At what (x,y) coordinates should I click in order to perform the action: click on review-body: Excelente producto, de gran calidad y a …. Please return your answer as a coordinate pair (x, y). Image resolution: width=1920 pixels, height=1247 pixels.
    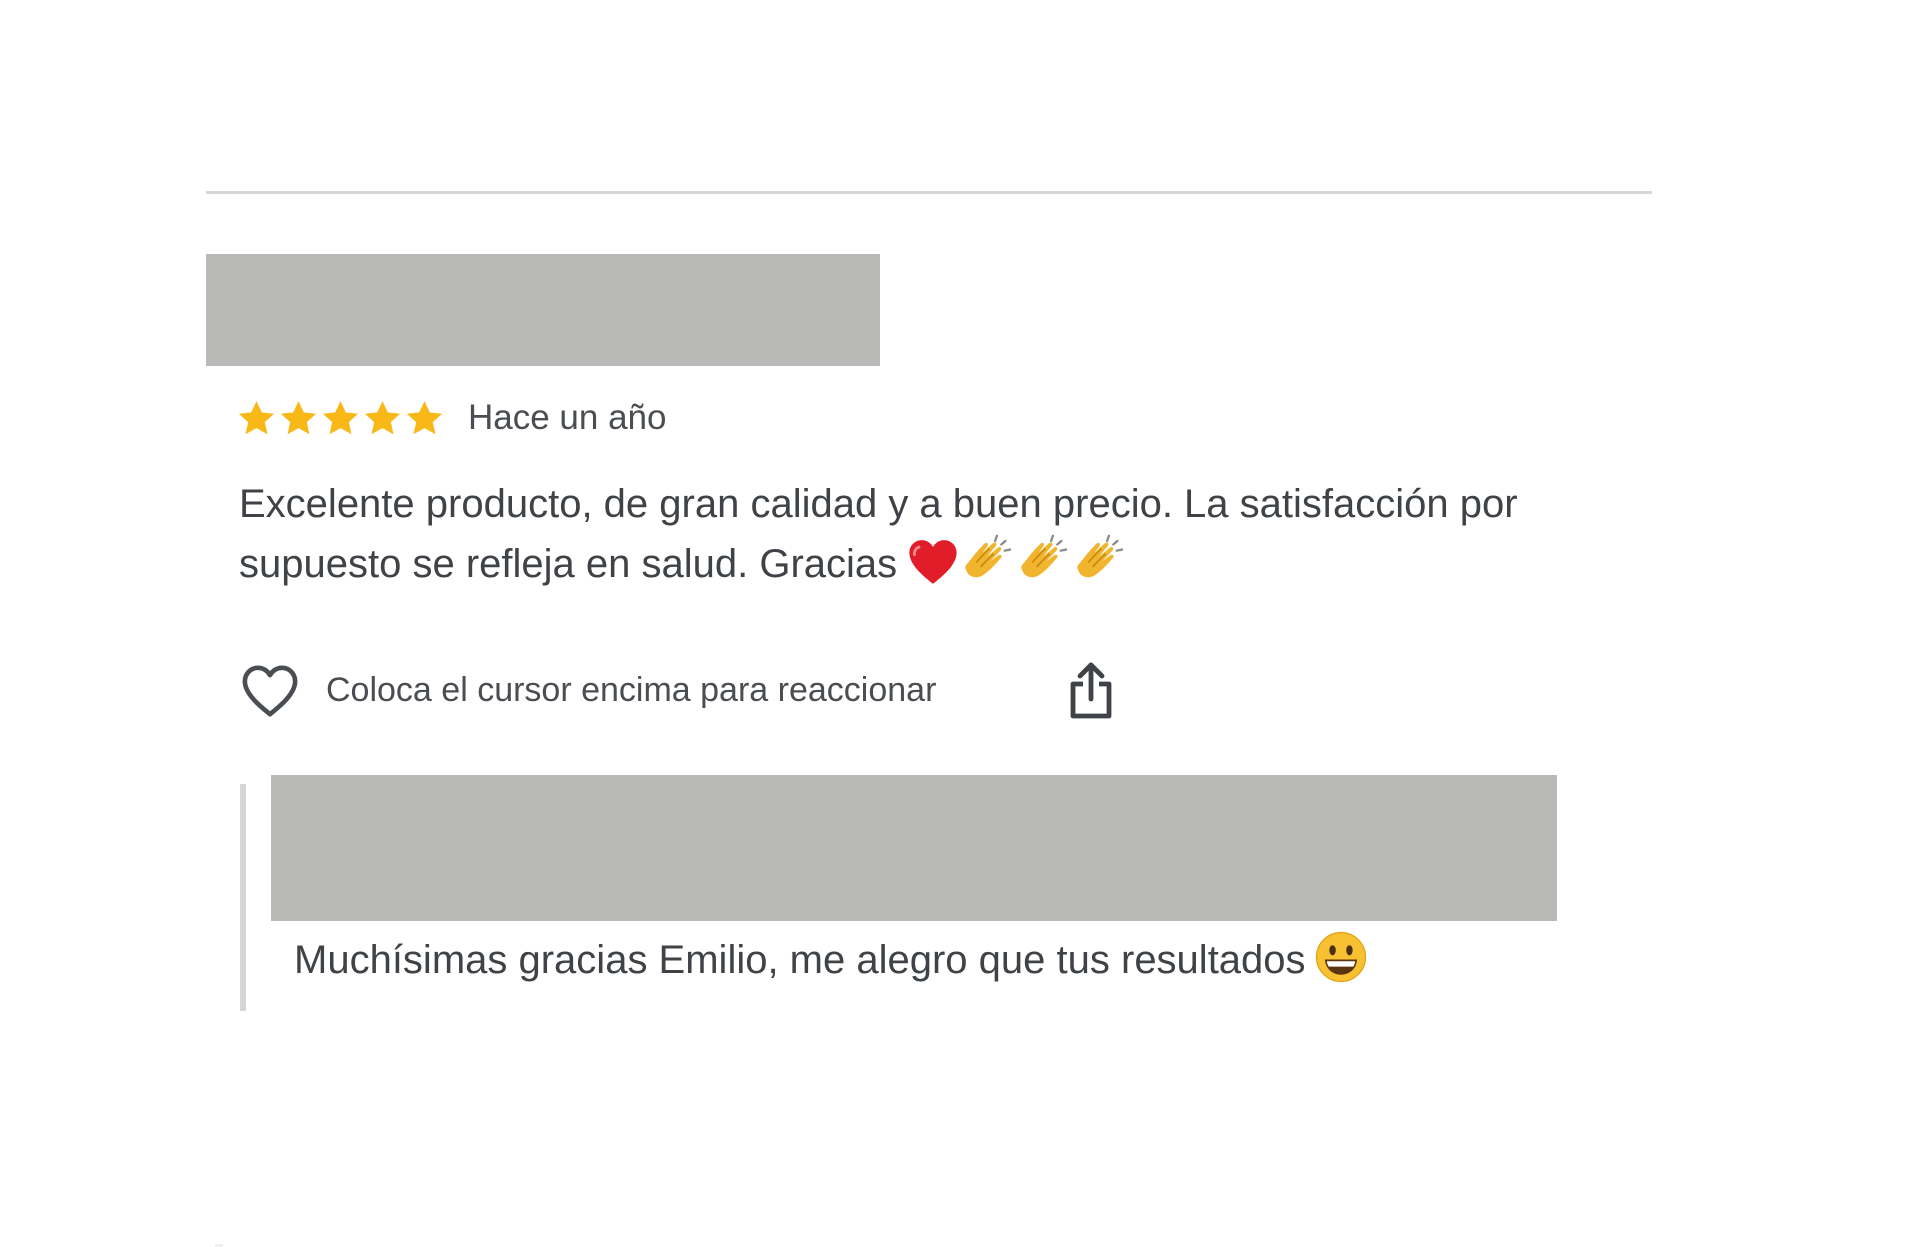
    Looking at the image, I should click on (878, 534).